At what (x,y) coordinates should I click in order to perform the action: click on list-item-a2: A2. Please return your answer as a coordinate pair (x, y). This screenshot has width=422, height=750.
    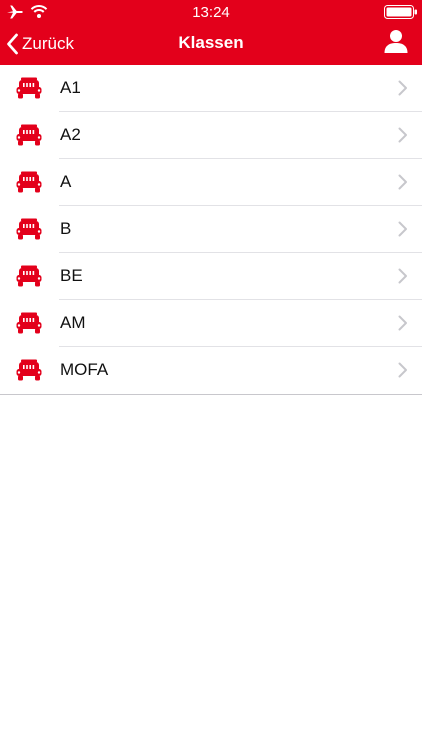
    Looking at the image, I should click on (211, 135).